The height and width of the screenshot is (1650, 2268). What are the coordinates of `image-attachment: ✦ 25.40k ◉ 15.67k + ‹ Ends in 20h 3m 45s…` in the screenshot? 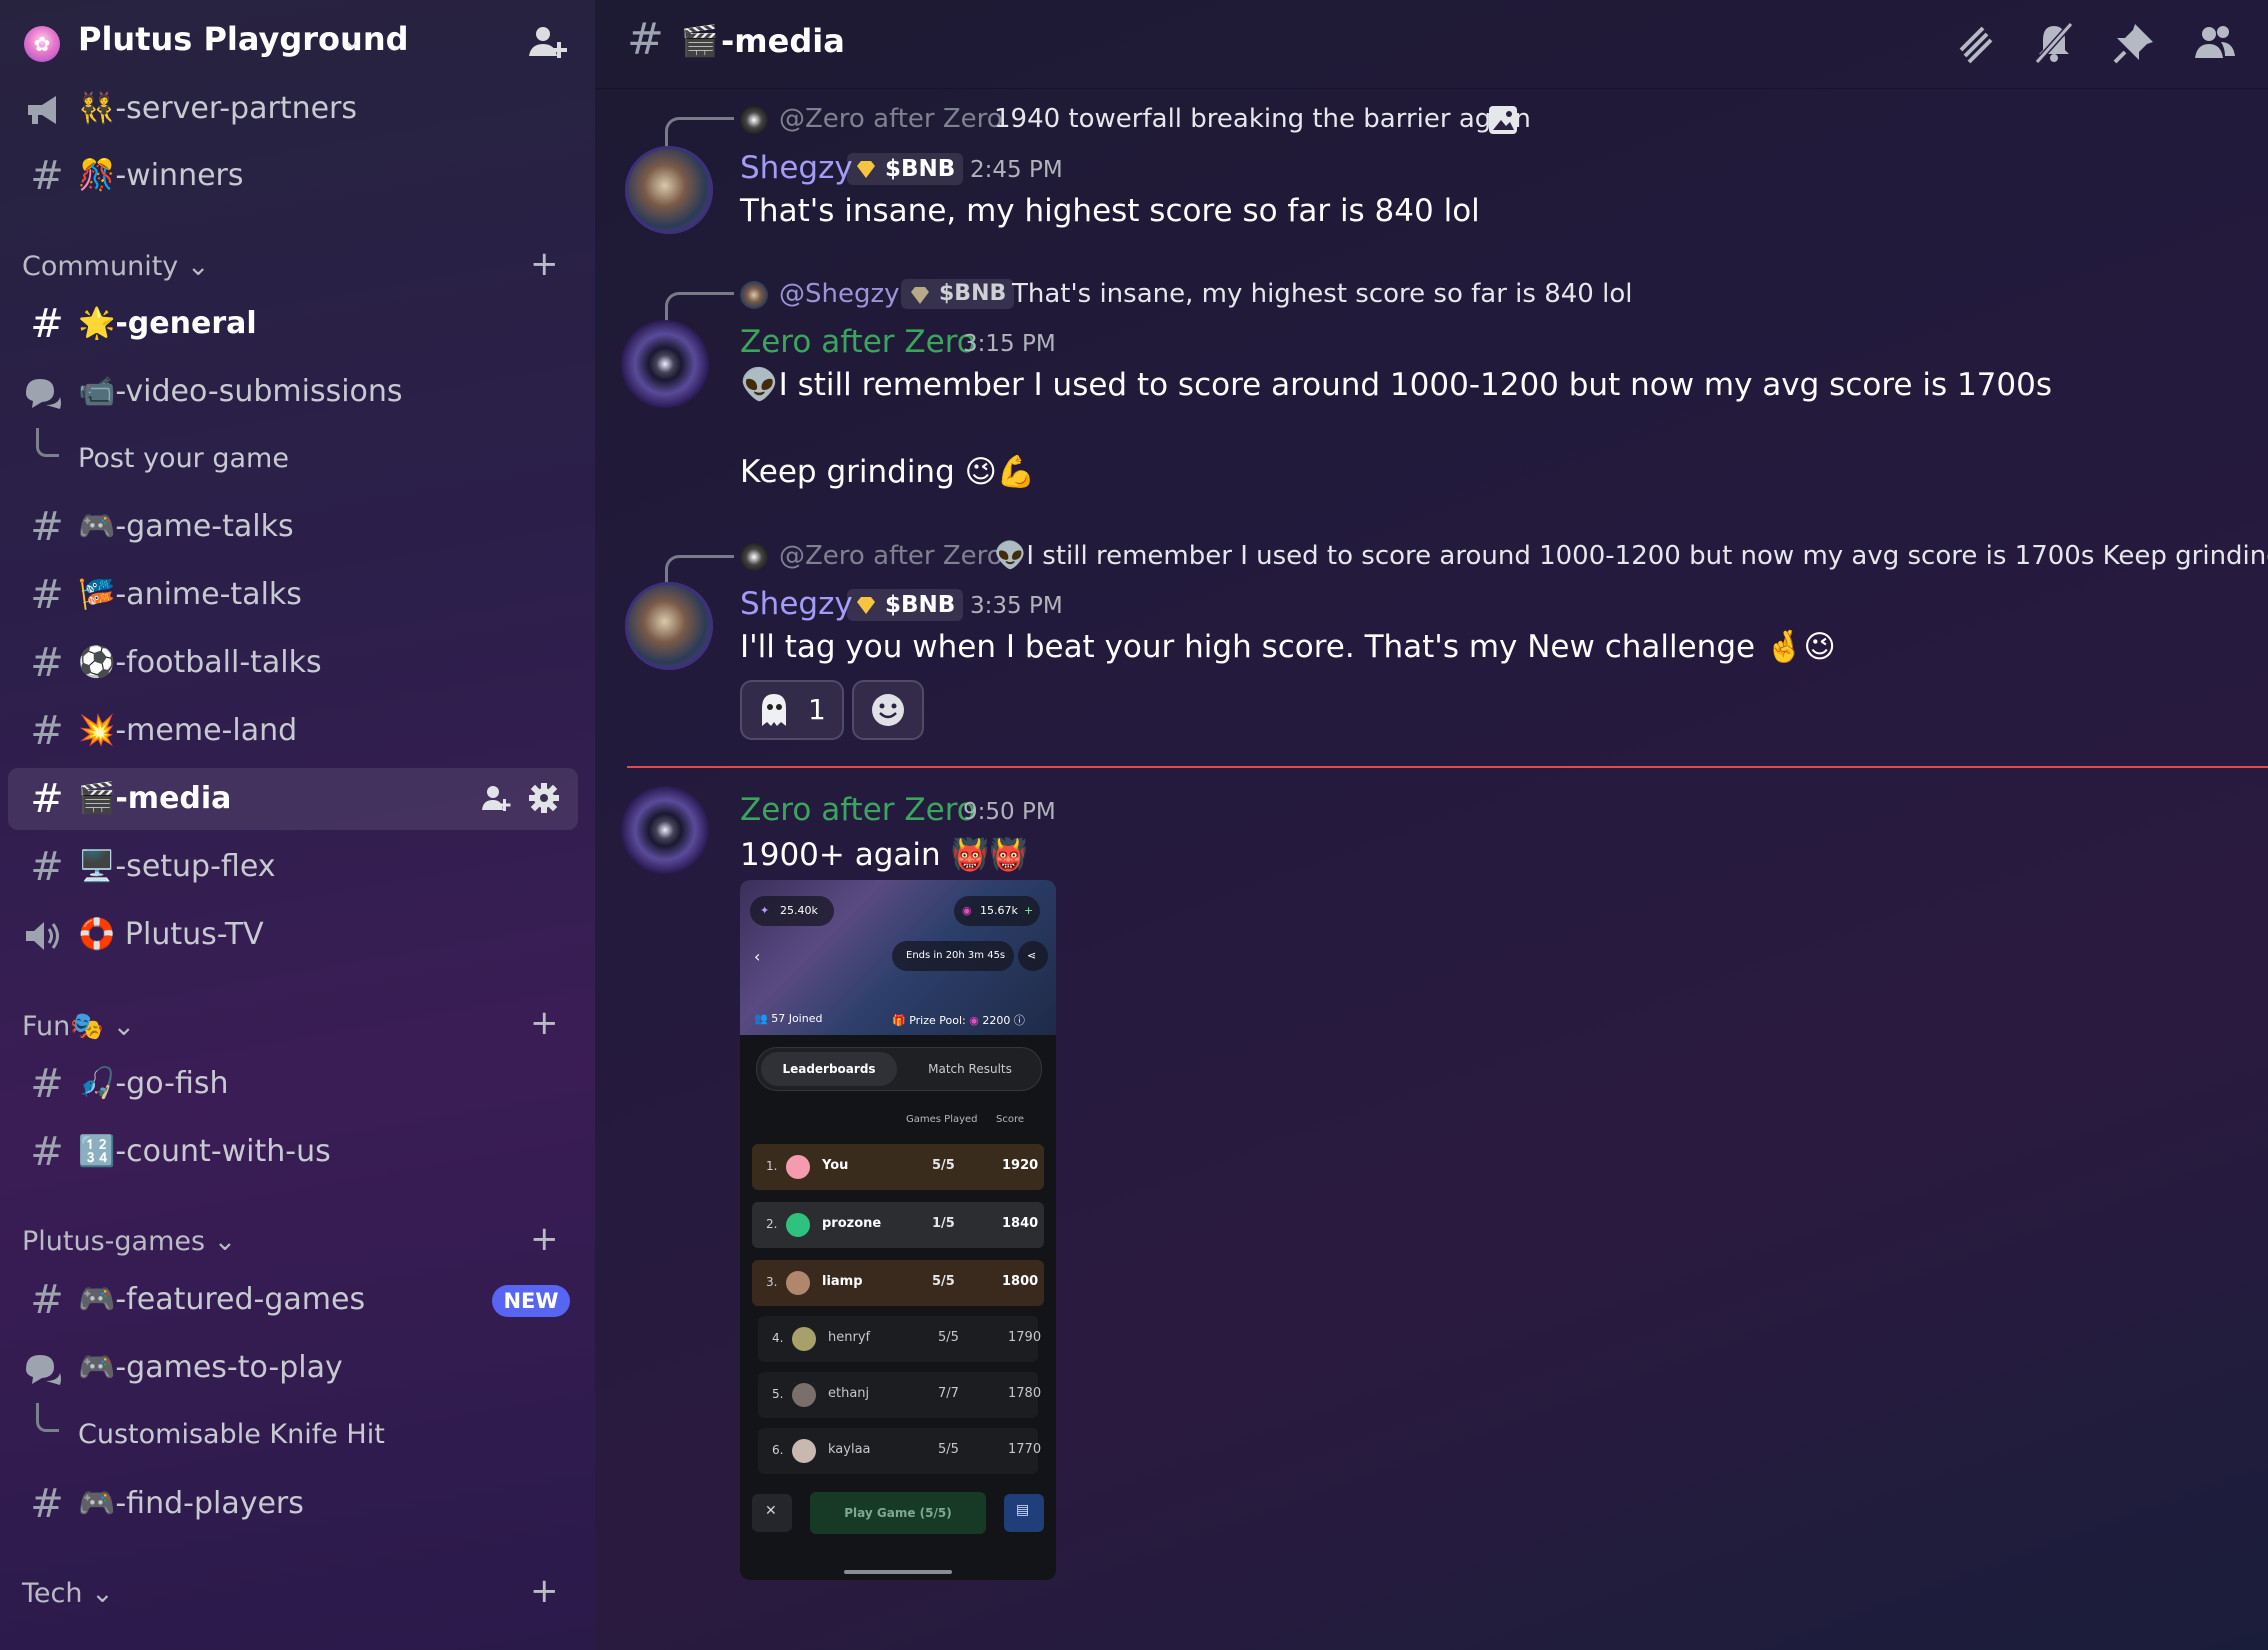 It's located at (898, 1230).